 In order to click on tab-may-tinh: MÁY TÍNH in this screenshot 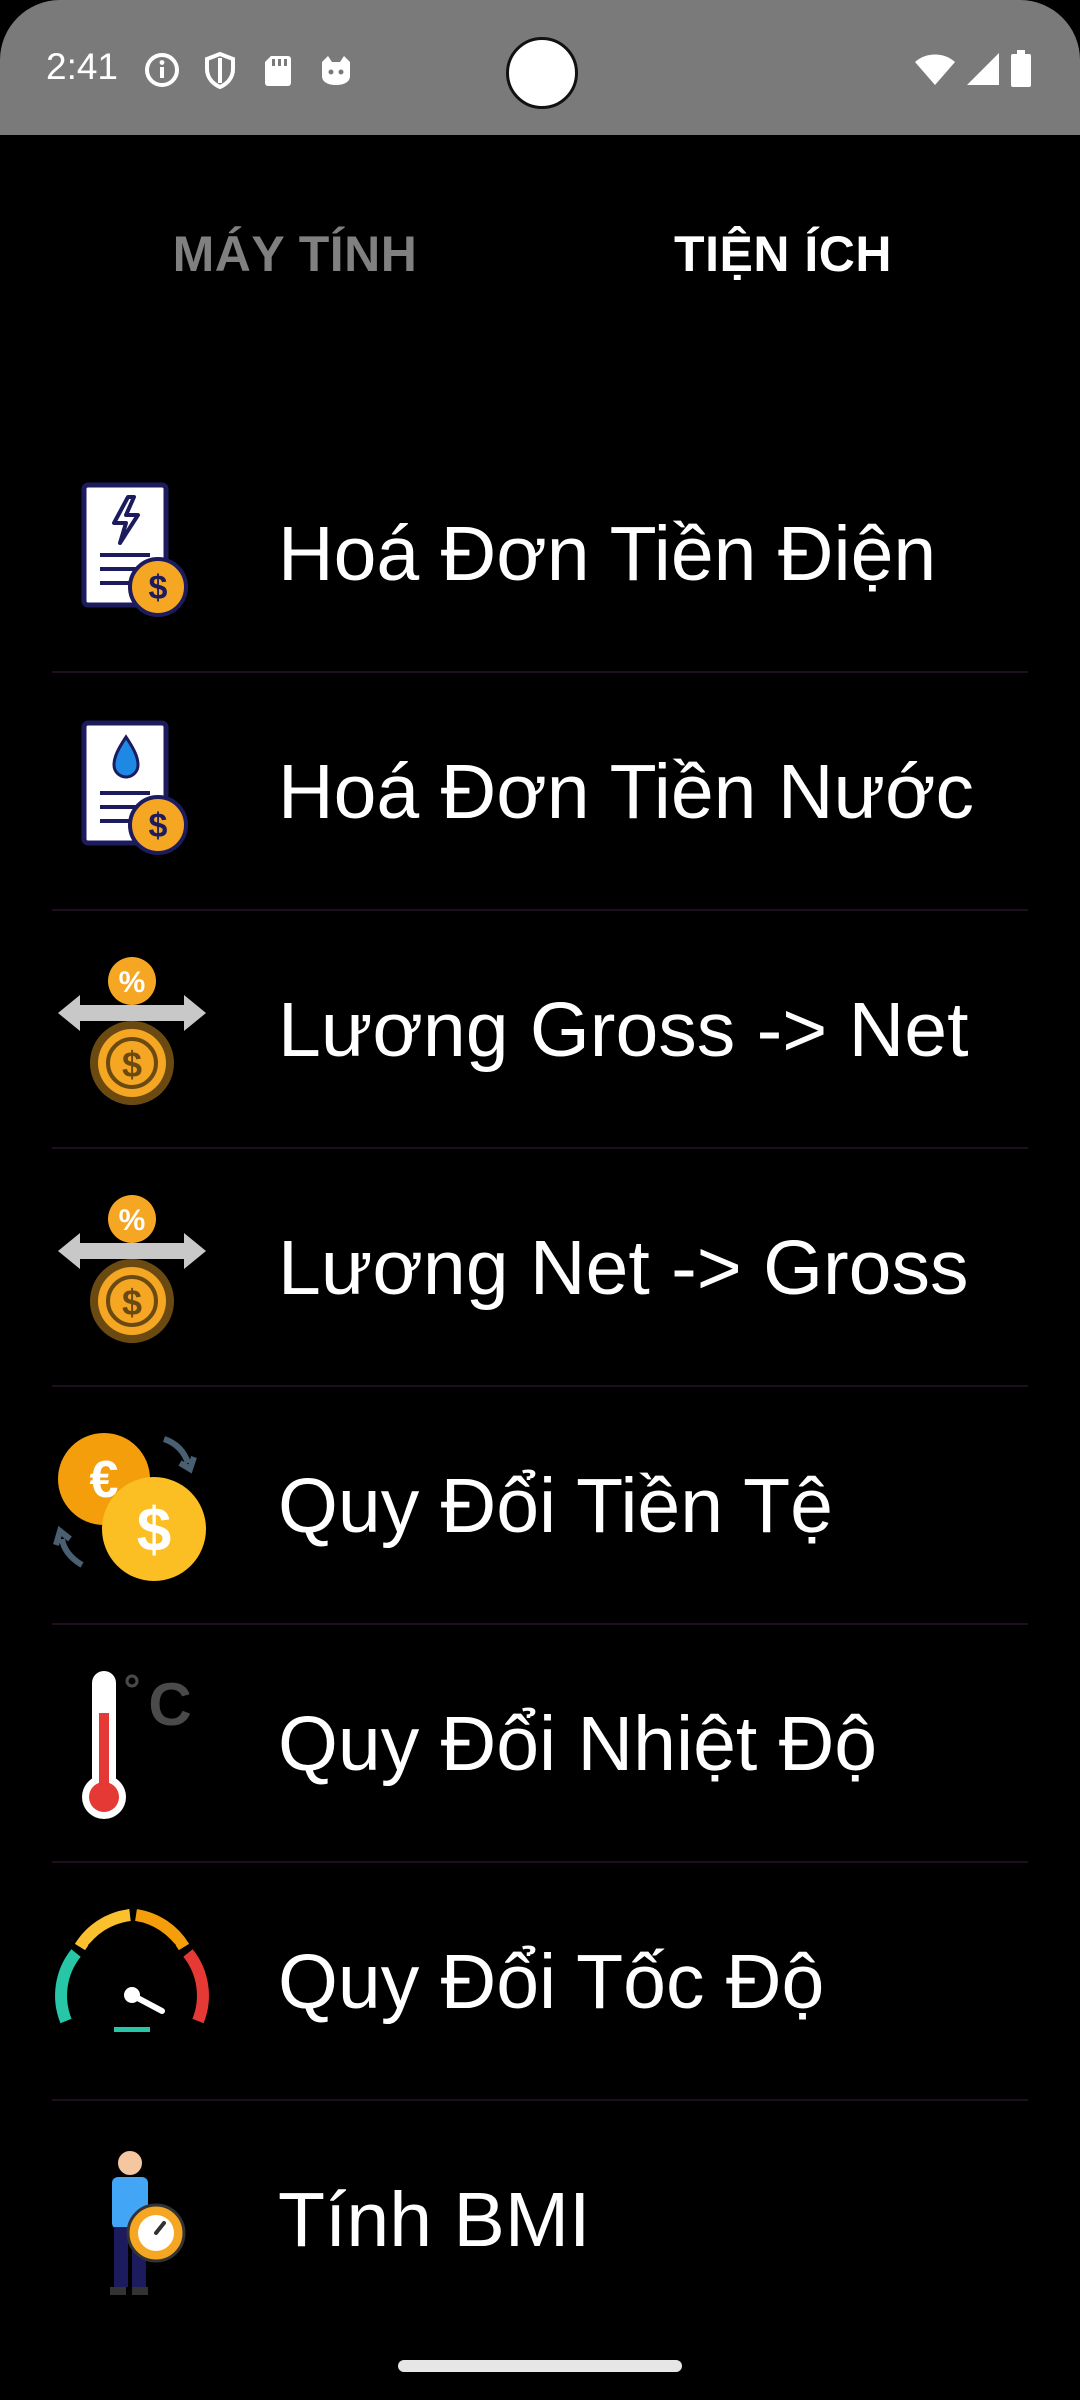, I will do `click(295, 254)`.